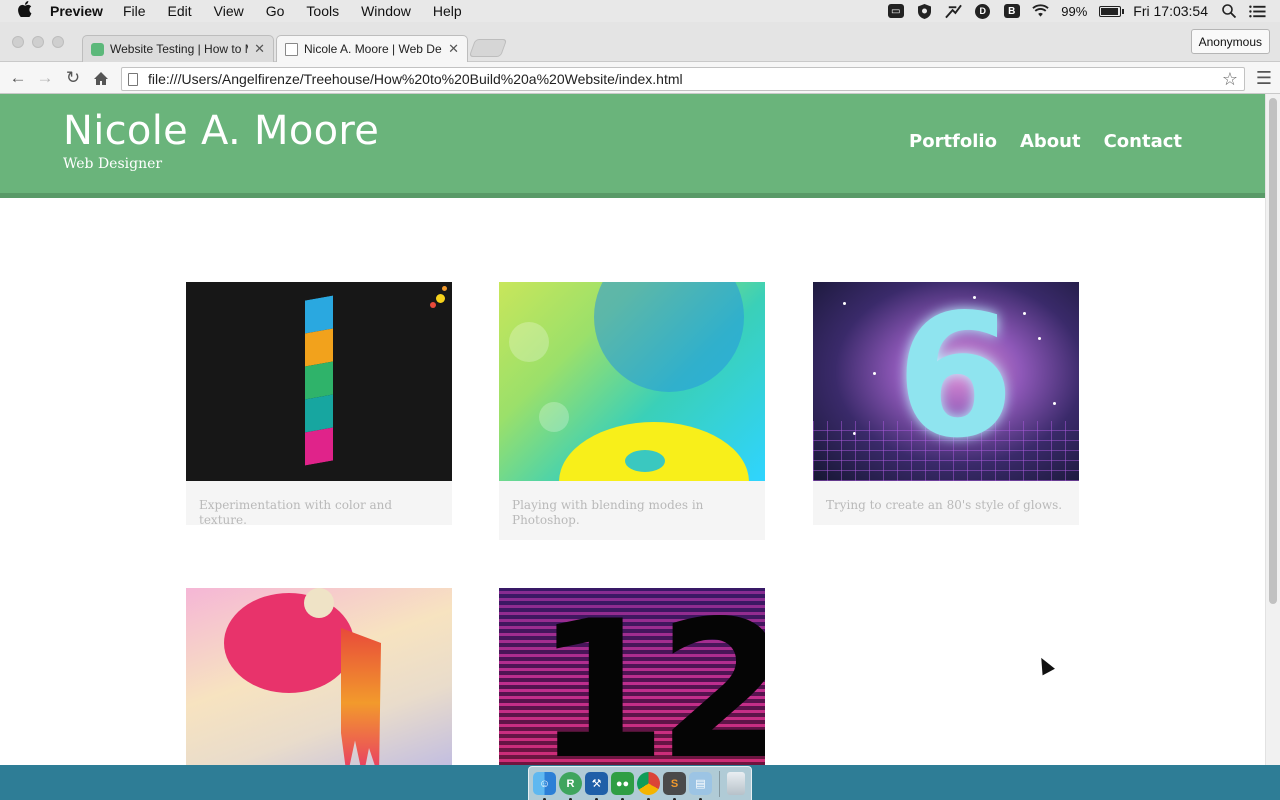 This screenshot has width=1280, height=800. Describe the element at coordinates (1230, 79) in the screenshot. I see `bookmark-star-icon: ☆` at that location.